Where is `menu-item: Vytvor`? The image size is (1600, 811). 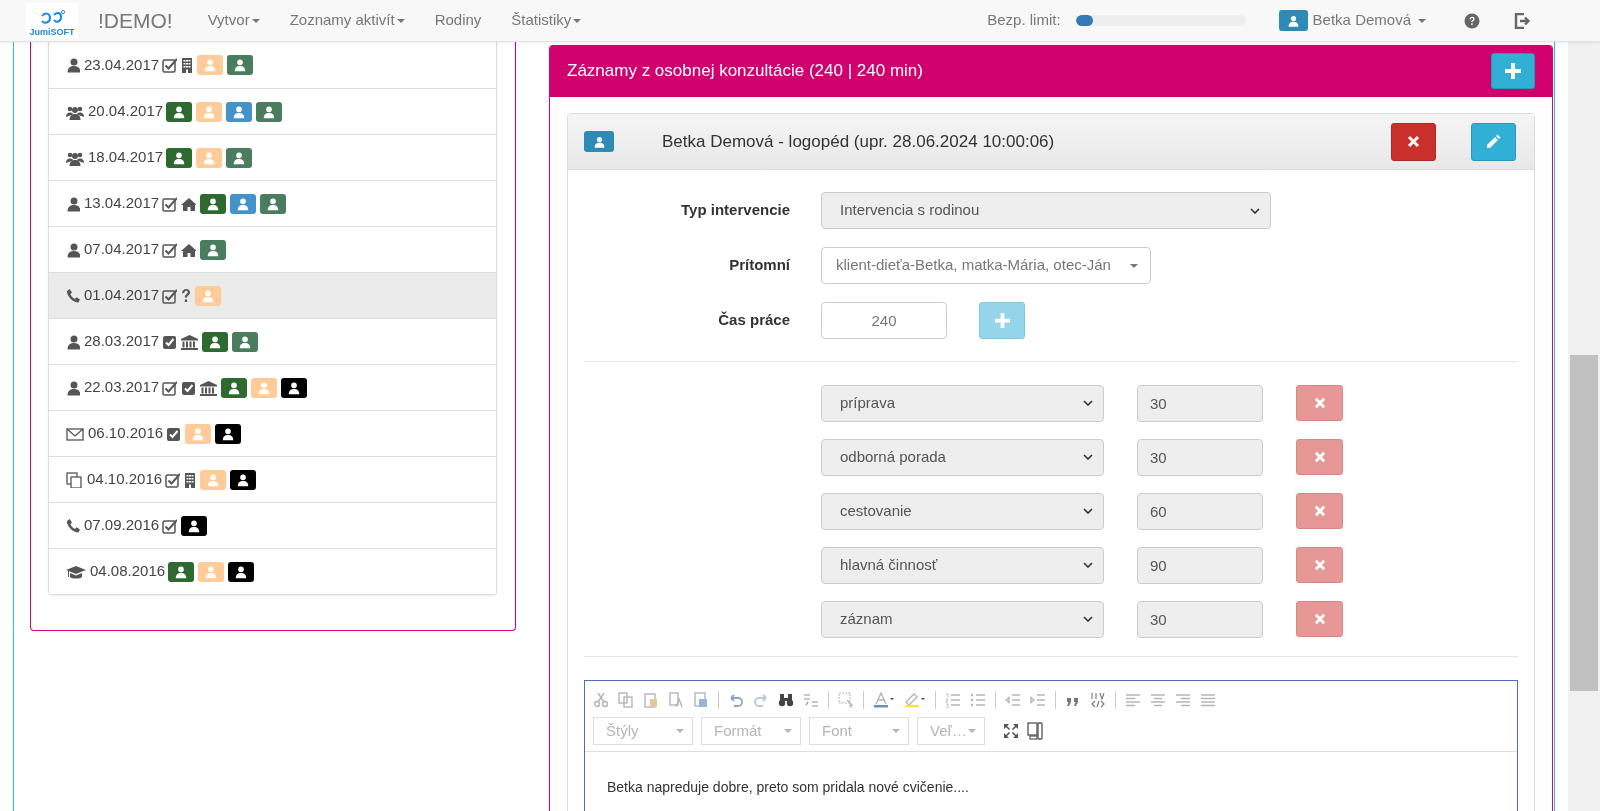 menu-item: Vytvor is located at coordinates (233, 20).